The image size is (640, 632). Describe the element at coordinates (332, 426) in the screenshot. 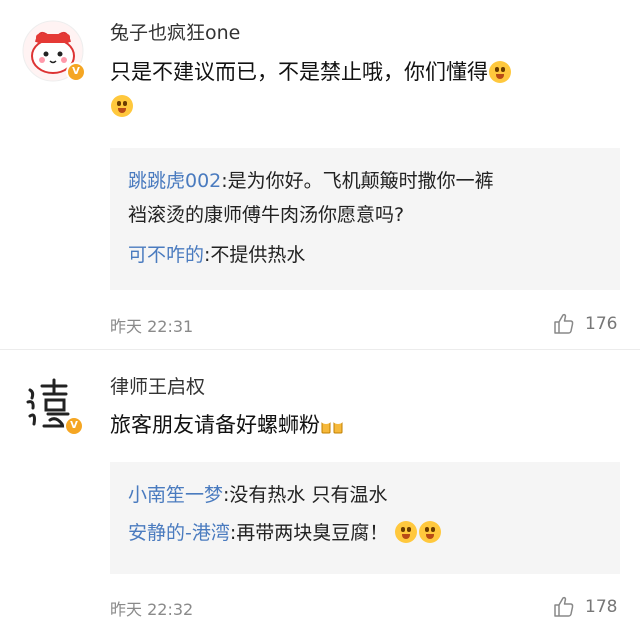

I see `beer-cheers-emoji-icon` at that location.